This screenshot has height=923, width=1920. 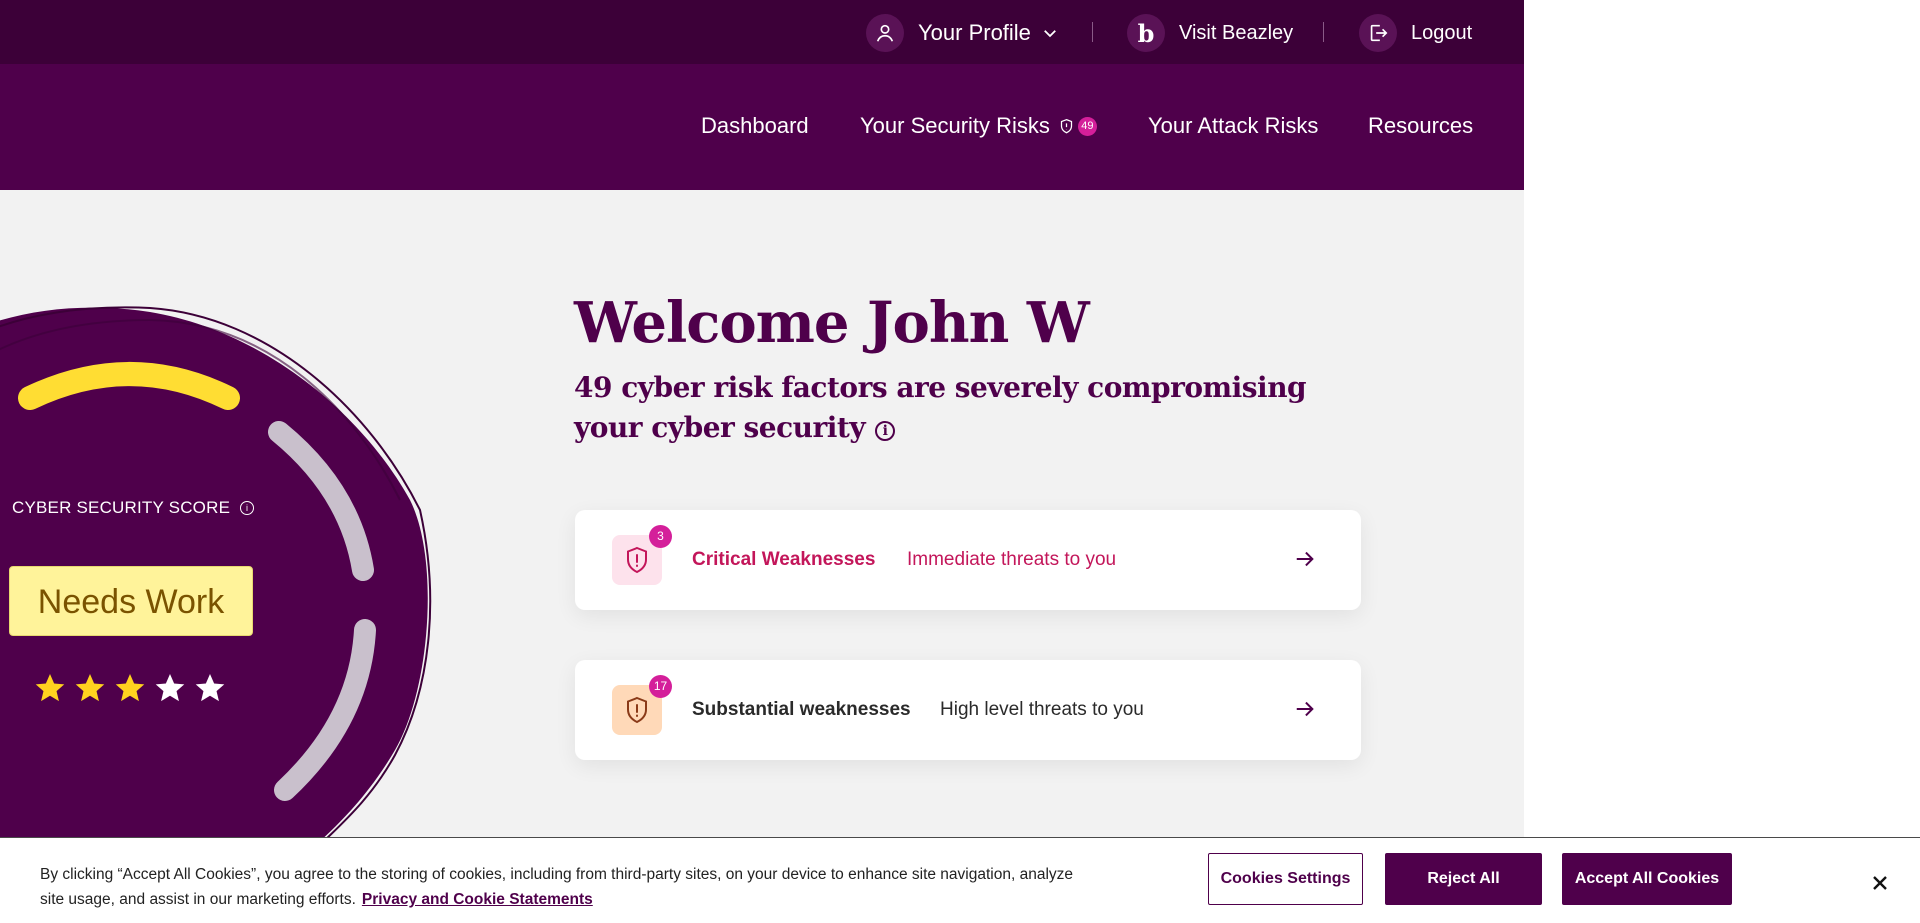 I want to click on privacy-cookie-statements-link: Privacy and Cookie Statements, so click(x=477, y=899).